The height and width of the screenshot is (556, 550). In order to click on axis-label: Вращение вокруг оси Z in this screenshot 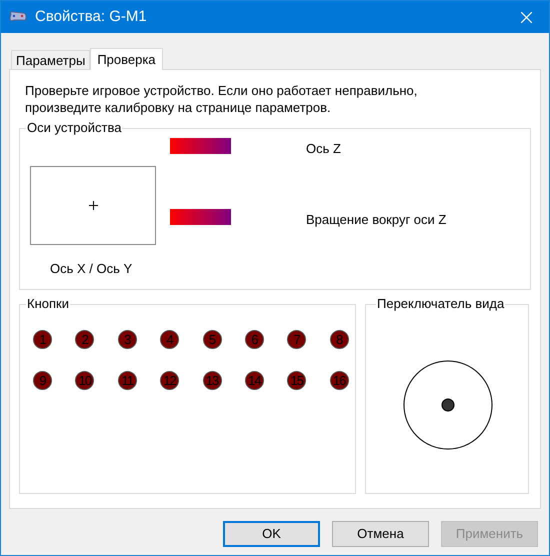, I will do `click(376, 220)`.